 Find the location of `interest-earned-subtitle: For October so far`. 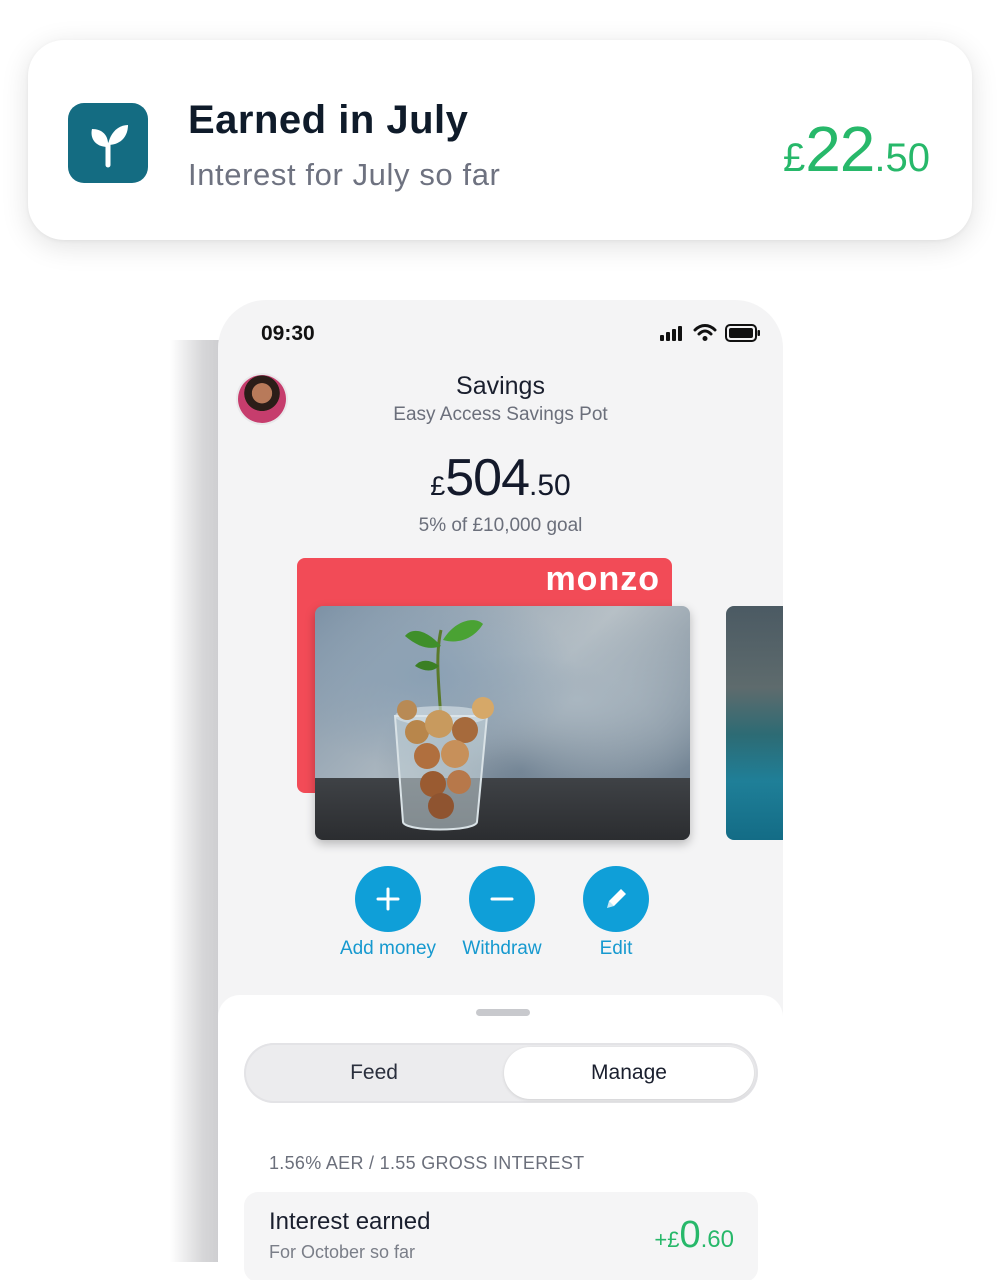

interest-earned-subtitle: For October so far is located at coordinates (342, 1252).